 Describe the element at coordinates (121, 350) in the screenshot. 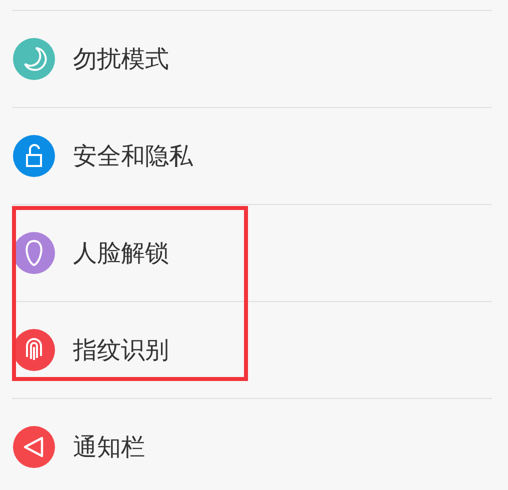

I see `setting-label: 指纹识别` at that location.